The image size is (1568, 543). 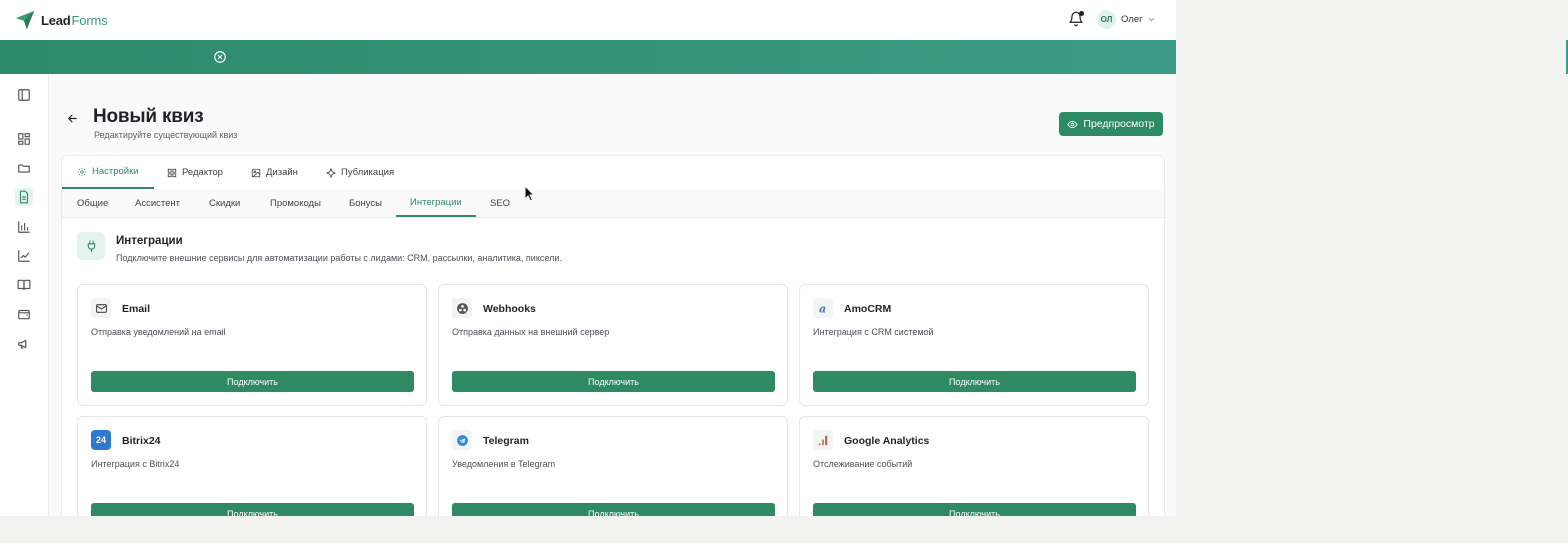 What do you see at coordinates (92, 203) in the screenshot?
I see `subtab-general: Общие` at bounding box center [92, 203].